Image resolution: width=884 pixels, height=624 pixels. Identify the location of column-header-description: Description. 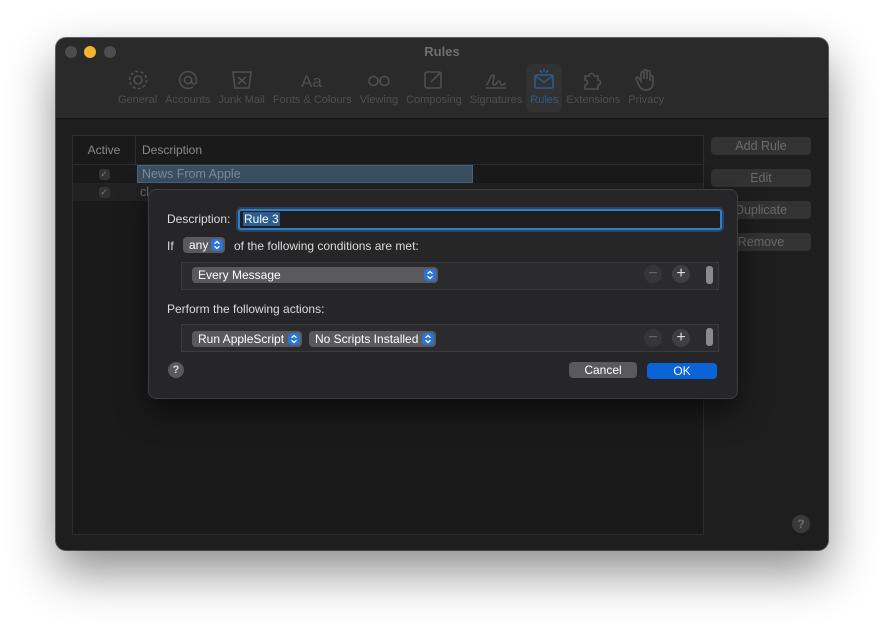
(169, 150).